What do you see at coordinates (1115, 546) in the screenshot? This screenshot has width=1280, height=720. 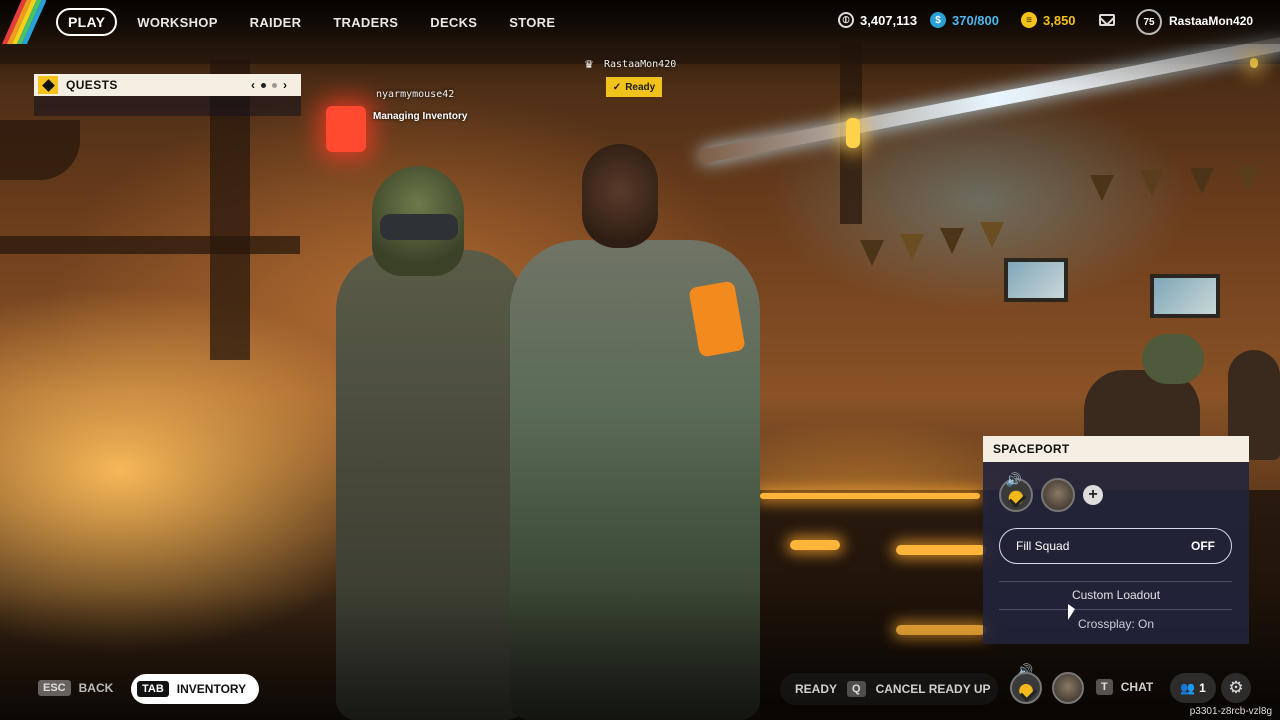 I see `fill-squad-toggle: Fill Squad OFF` at bounding box center [1115, 546].